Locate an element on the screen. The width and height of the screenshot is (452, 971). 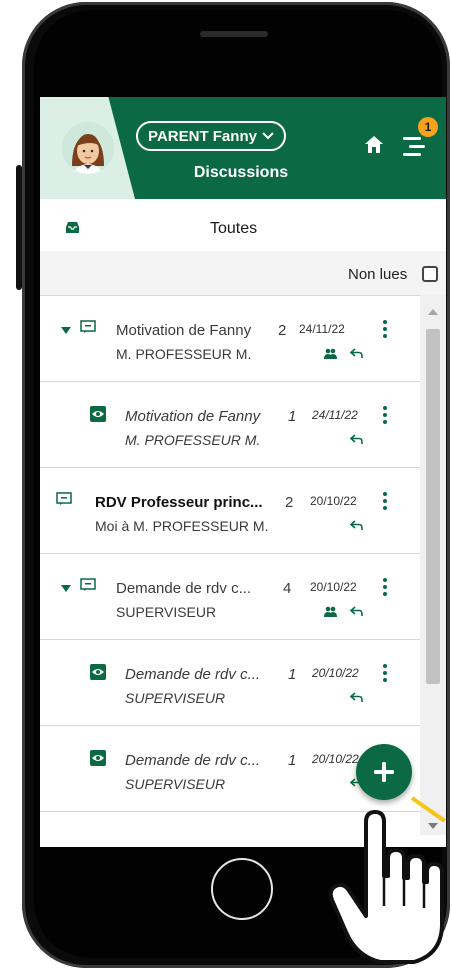
scroll-up-arrow-icon is located at coordinates (433, 312).